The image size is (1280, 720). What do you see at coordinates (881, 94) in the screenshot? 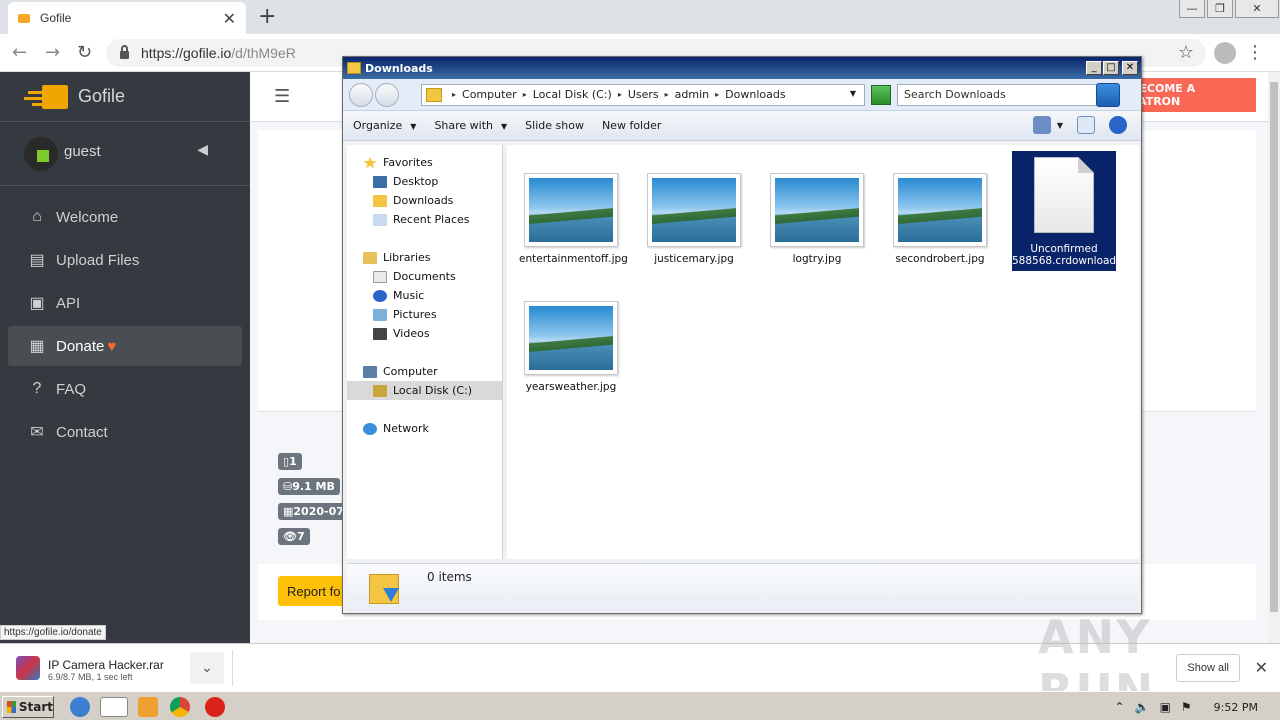
I see `refresh-icon` at bounding box center [881, 94].